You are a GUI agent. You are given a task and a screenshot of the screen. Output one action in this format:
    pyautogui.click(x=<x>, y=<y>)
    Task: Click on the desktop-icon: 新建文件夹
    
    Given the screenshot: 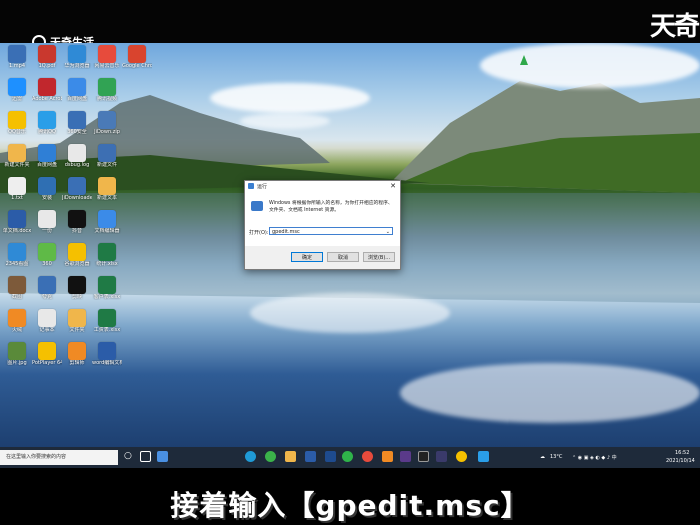 What is the action you would take?
    pyautogui.click(x=17, y=156)
    